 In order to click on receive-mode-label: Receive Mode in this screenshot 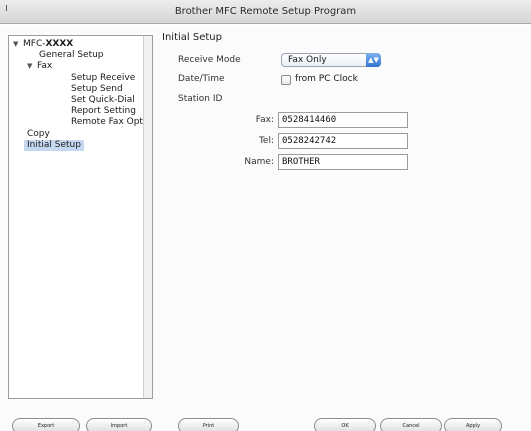, I will do `click(209, 60)`.